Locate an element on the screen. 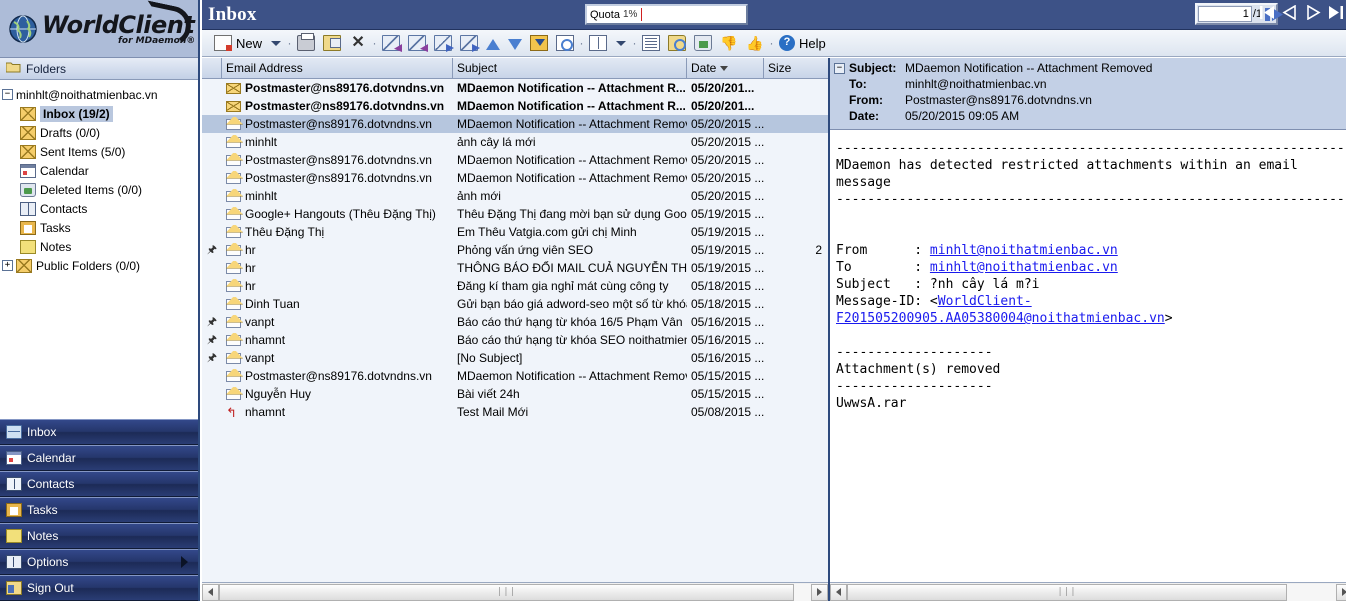 The height and width of the screenshot is (601, 1346). sidebar-item-notes: Notes is located at coordinates (99, 246).